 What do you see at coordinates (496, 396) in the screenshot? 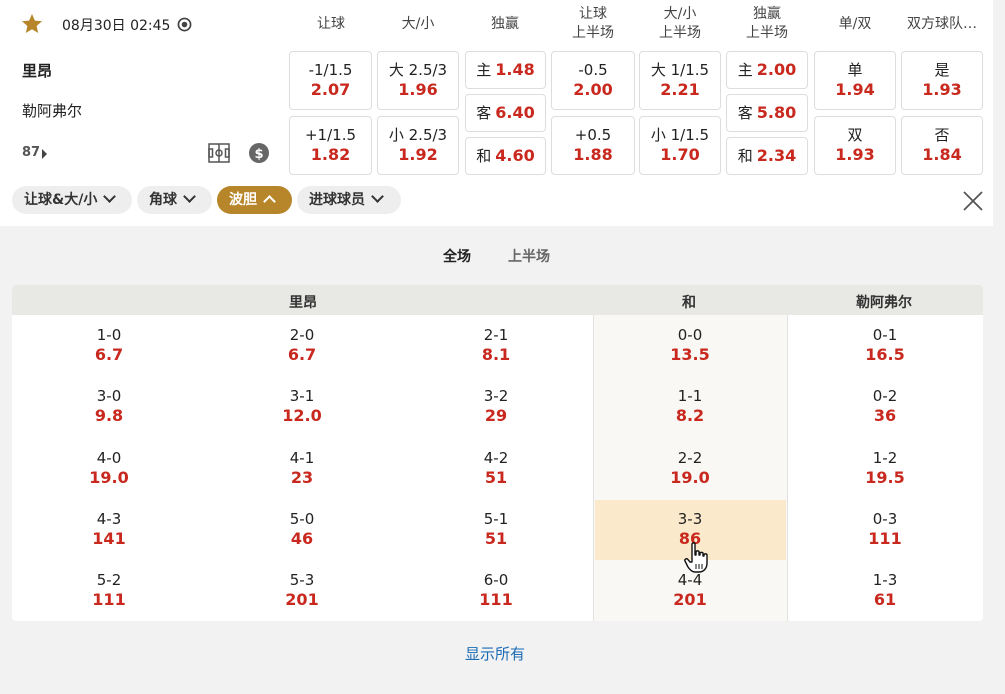
I see `score-label: 3-2` at bounding box center [496, 396].